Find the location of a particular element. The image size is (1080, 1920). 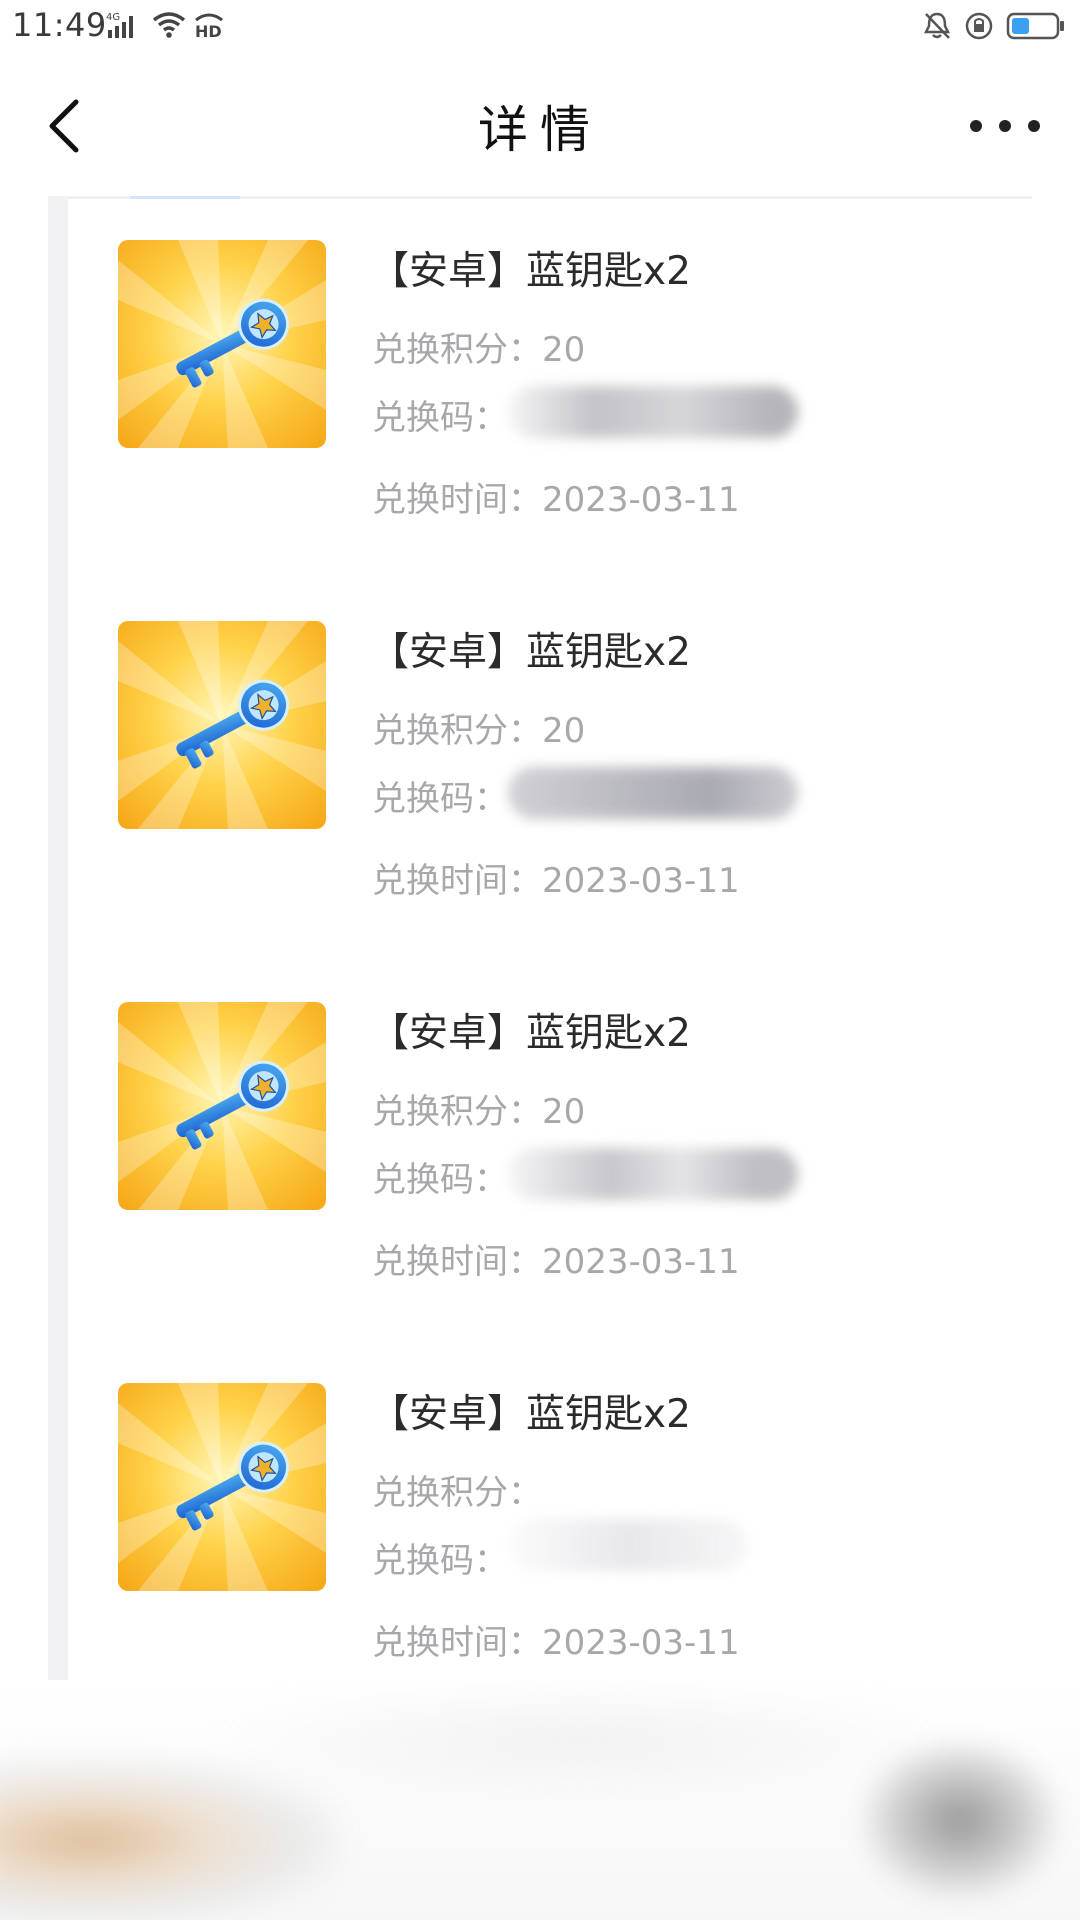

app-header: 详情 is located at coordinates (540, 126).